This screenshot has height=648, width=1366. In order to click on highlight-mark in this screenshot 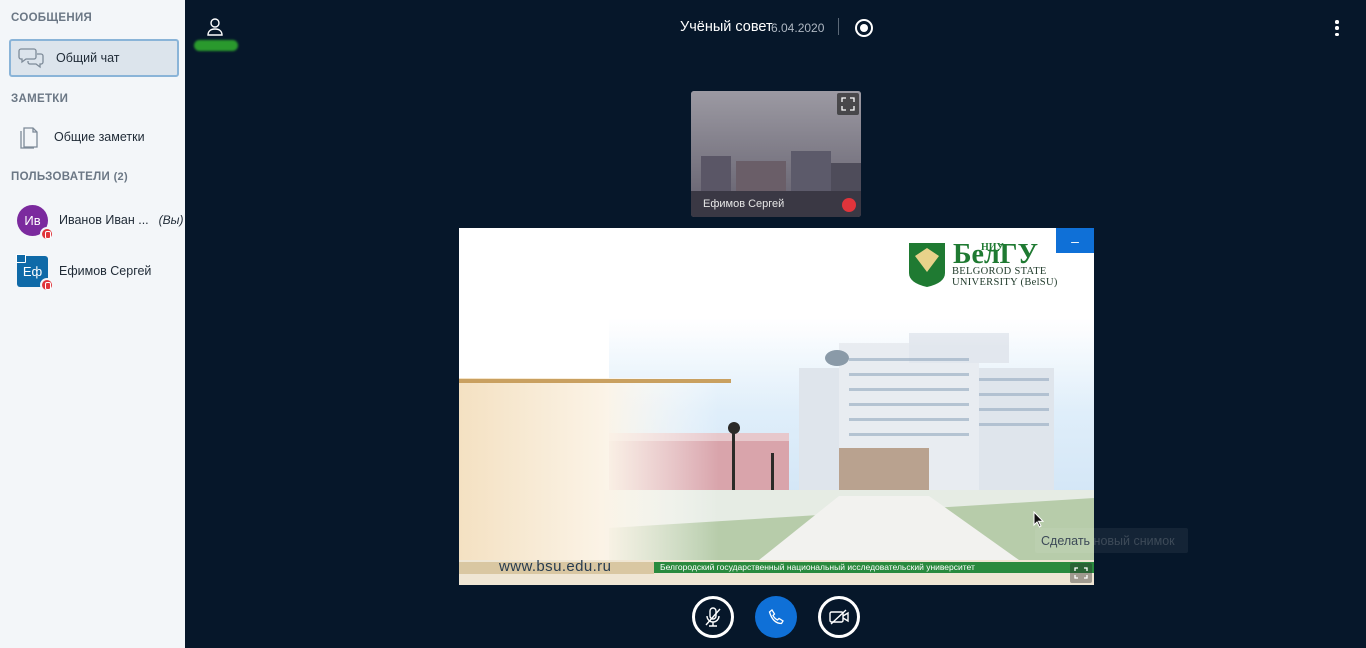, I will do `click(216, 45)`.